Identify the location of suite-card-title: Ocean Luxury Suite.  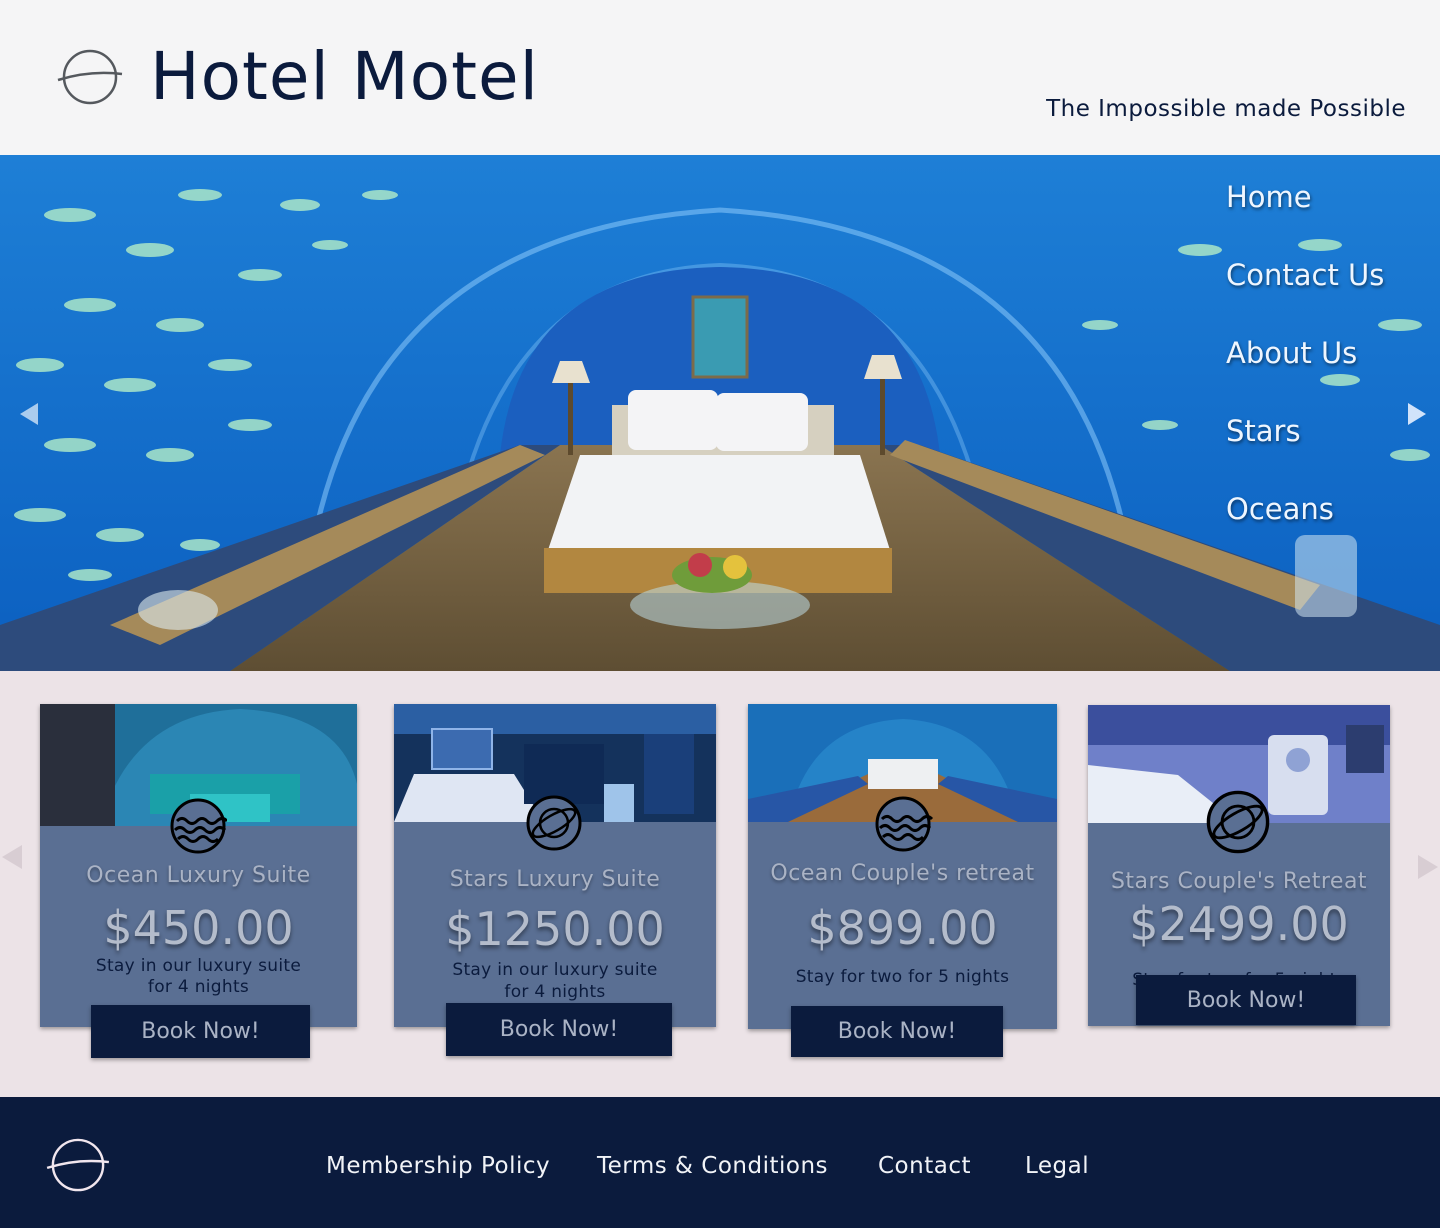
(198, 875).